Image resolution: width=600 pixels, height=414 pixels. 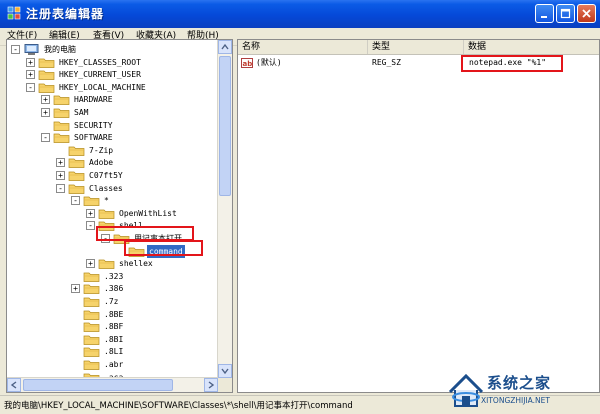 I want to click on scroll-up-arrow, so click(x=225, y=47).